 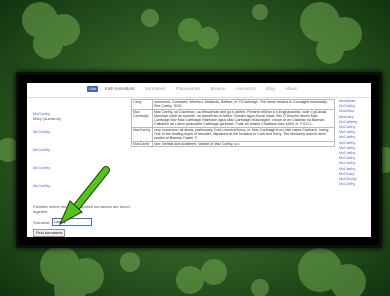 I want to click on surname-cell: MacCarthy, so click(x=142, y=134).